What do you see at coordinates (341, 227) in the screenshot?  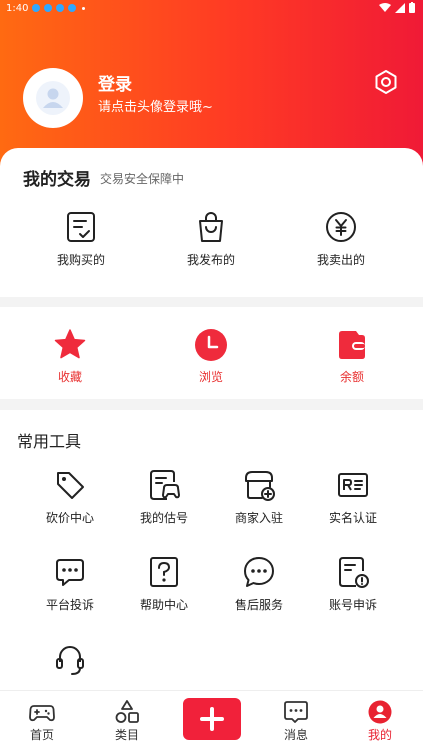 I see `yen-circle-icon` at bounding box center [341, 227].